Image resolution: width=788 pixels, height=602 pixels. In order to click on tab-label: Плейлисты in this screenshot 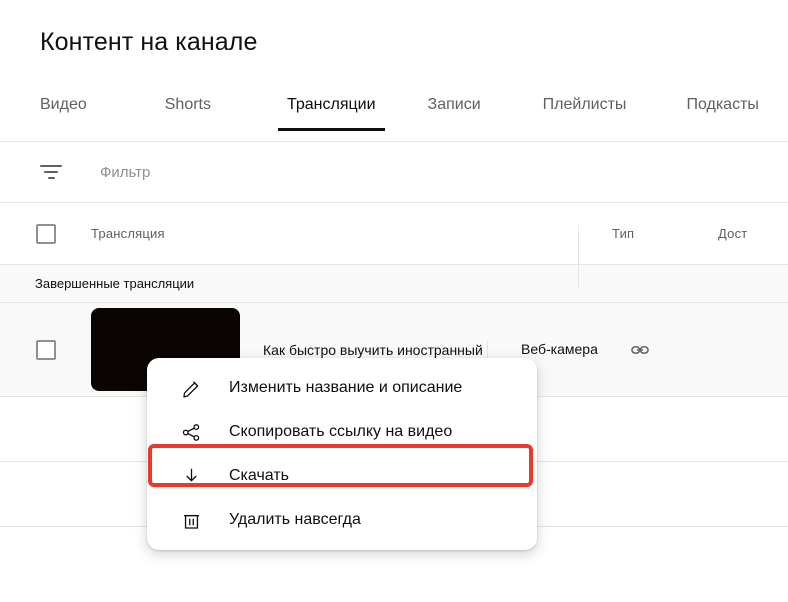, I will do `click(584, 104)`.